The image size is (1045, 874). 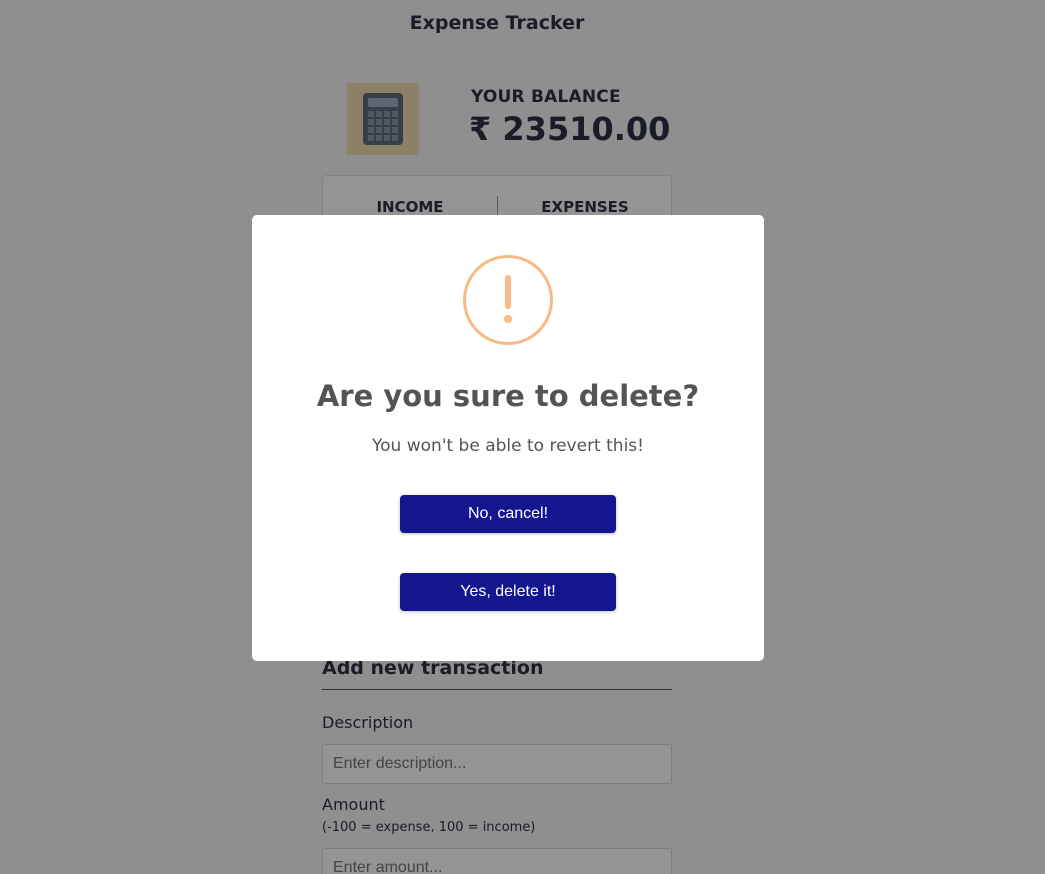 I want to click on warning-icon, so click(x=508, y=300).